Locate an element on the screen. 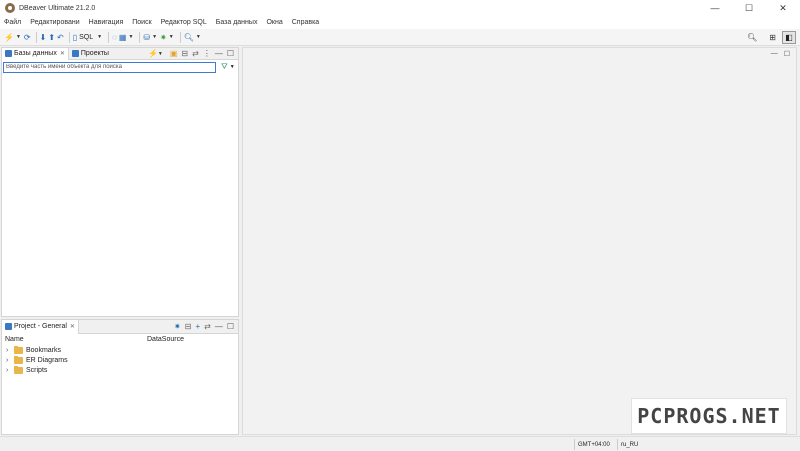 Image resolution: width=800 pixels, height=451 pixels. tab-databases: Базы данных ✕ is located at coordinates (35, 53).